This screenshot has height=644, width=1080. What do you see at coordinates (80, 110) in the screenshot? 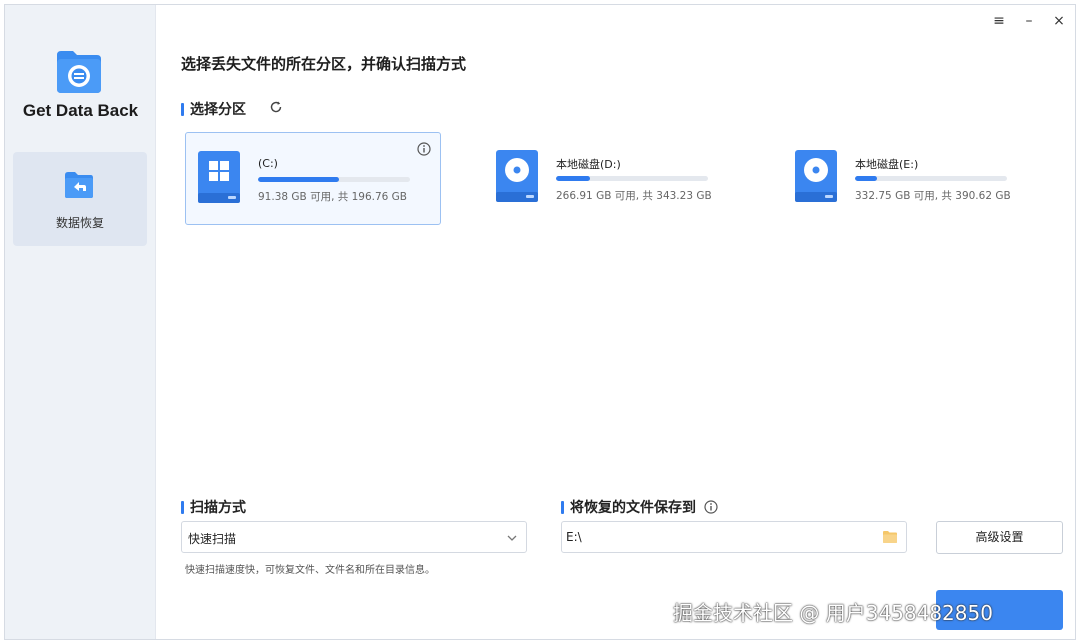
I see `app-title: Get Data Back` at bounding box center [80, 110].